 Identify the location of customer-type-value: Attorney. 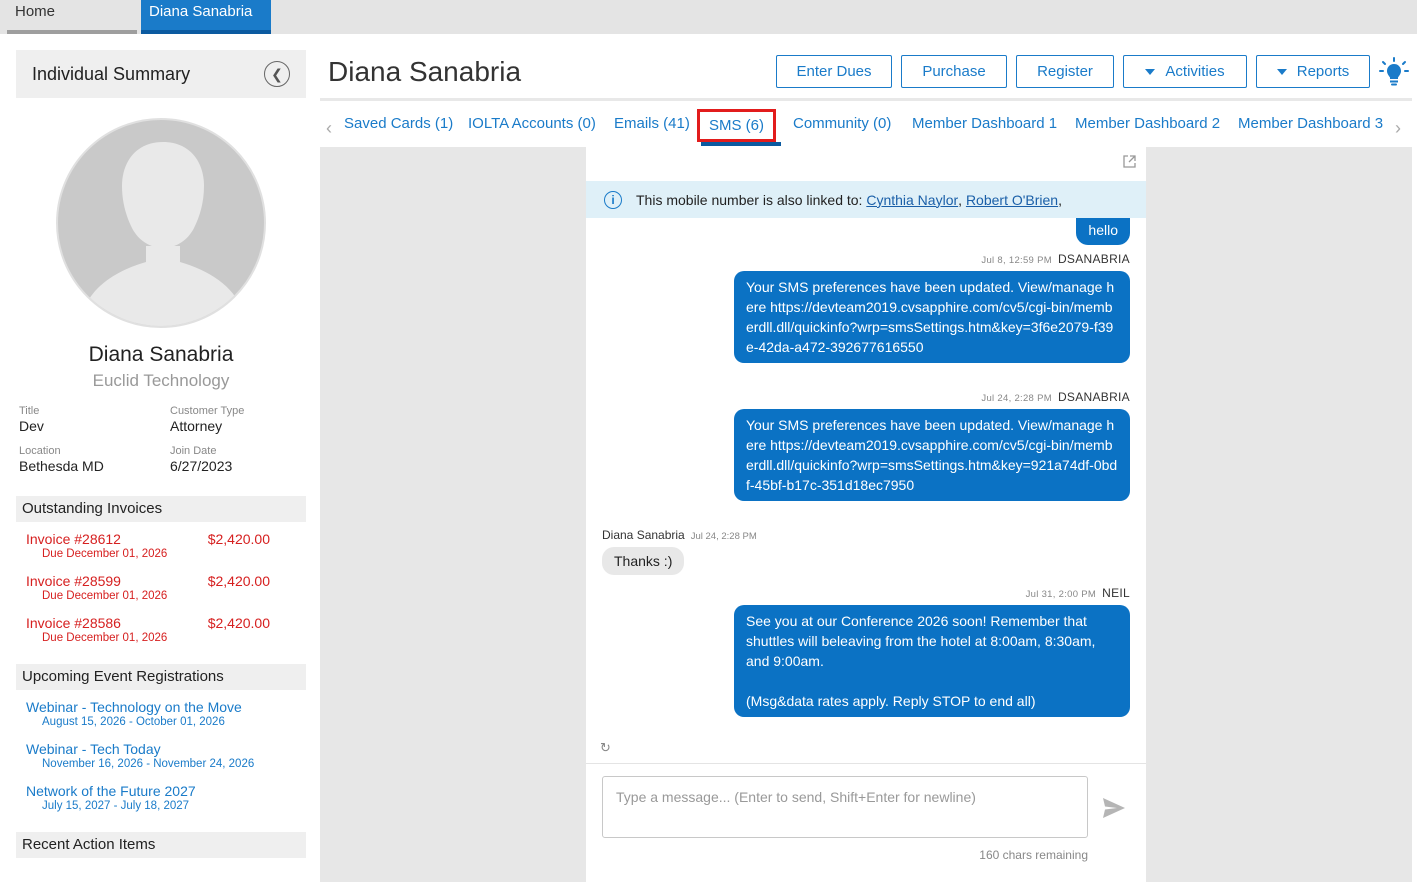
(196, 426).